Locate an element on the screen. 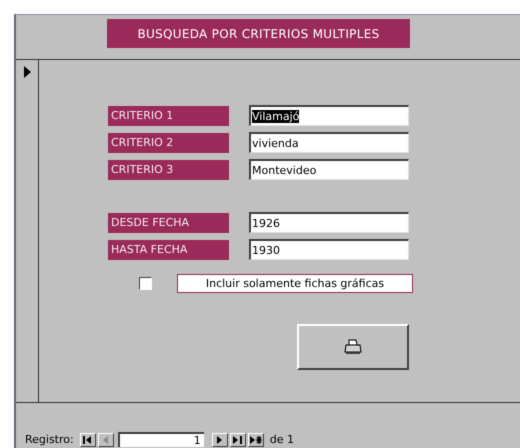 This screenshot has height=448, width=520. record-number-field: 1 is located at coordinates (161, 439).